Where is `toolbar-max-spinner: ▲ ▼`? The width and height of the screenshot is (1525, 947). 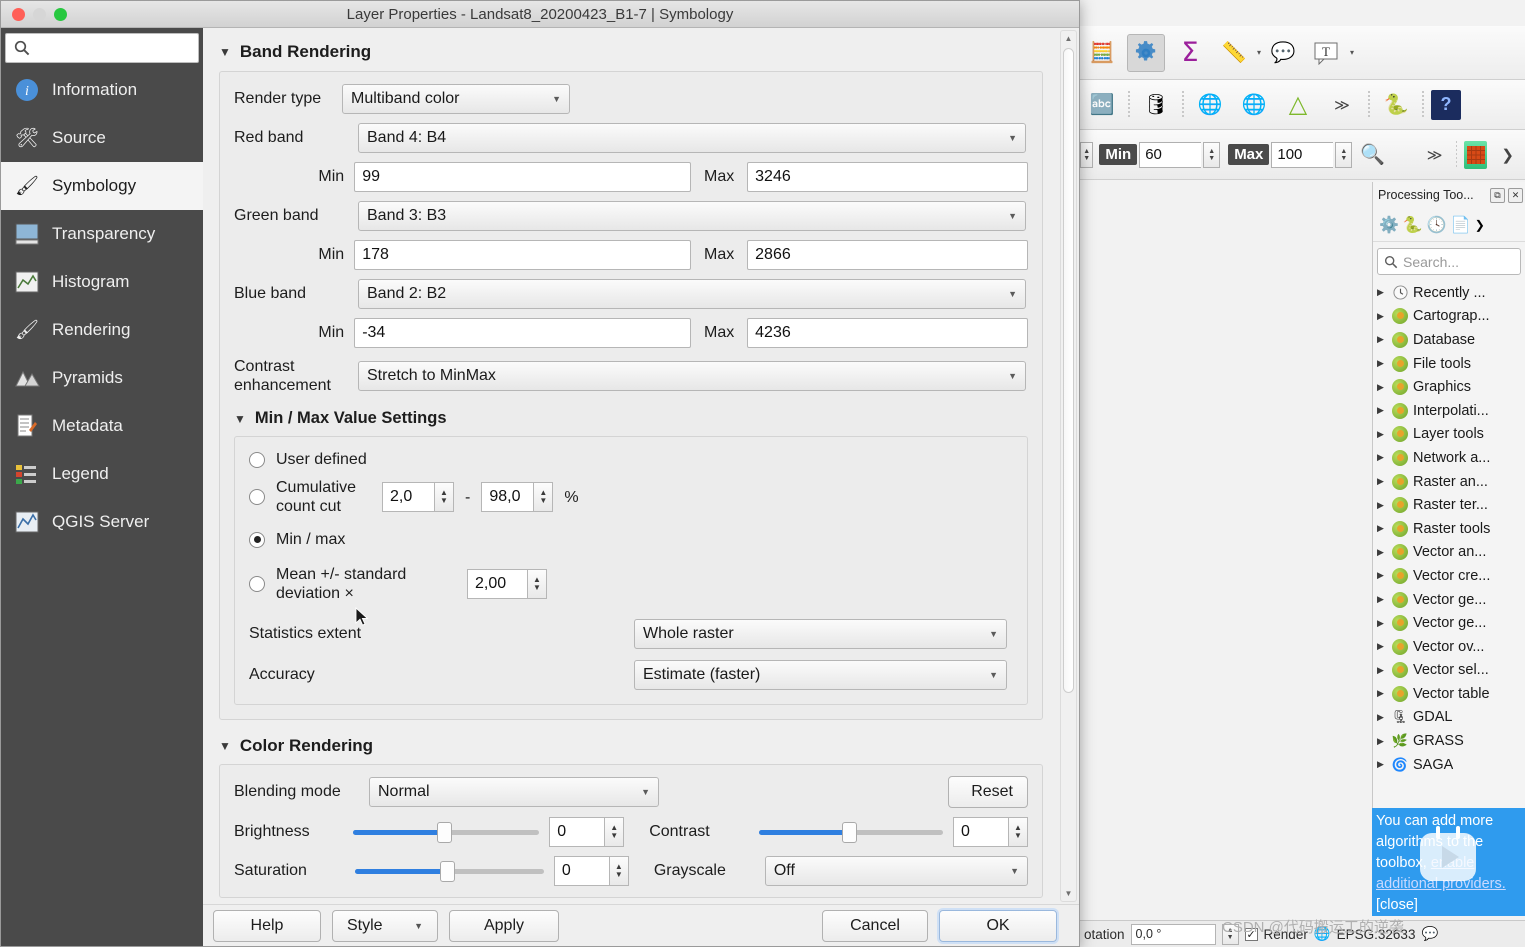 toolbar-max-spinner: ▲ ▼ is located at coordinates (1344, 154).